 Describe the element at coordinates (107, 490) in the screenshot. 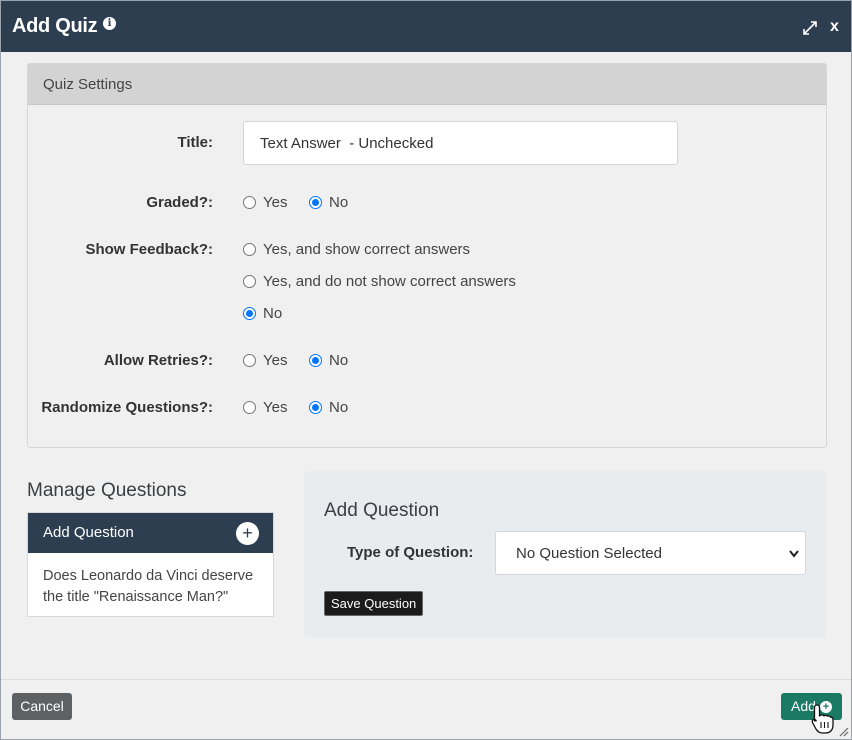

I see `manage-questions-title: Manage Questions` at that location.